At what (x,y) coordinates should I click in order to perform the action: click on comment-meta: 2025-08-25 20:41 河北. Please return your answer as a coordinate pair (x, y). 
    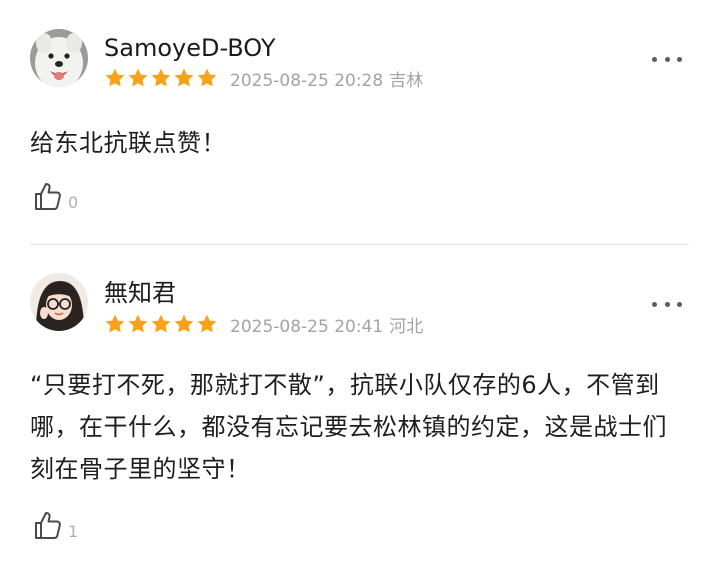
    Looking at the image, I should click on (326, 324).